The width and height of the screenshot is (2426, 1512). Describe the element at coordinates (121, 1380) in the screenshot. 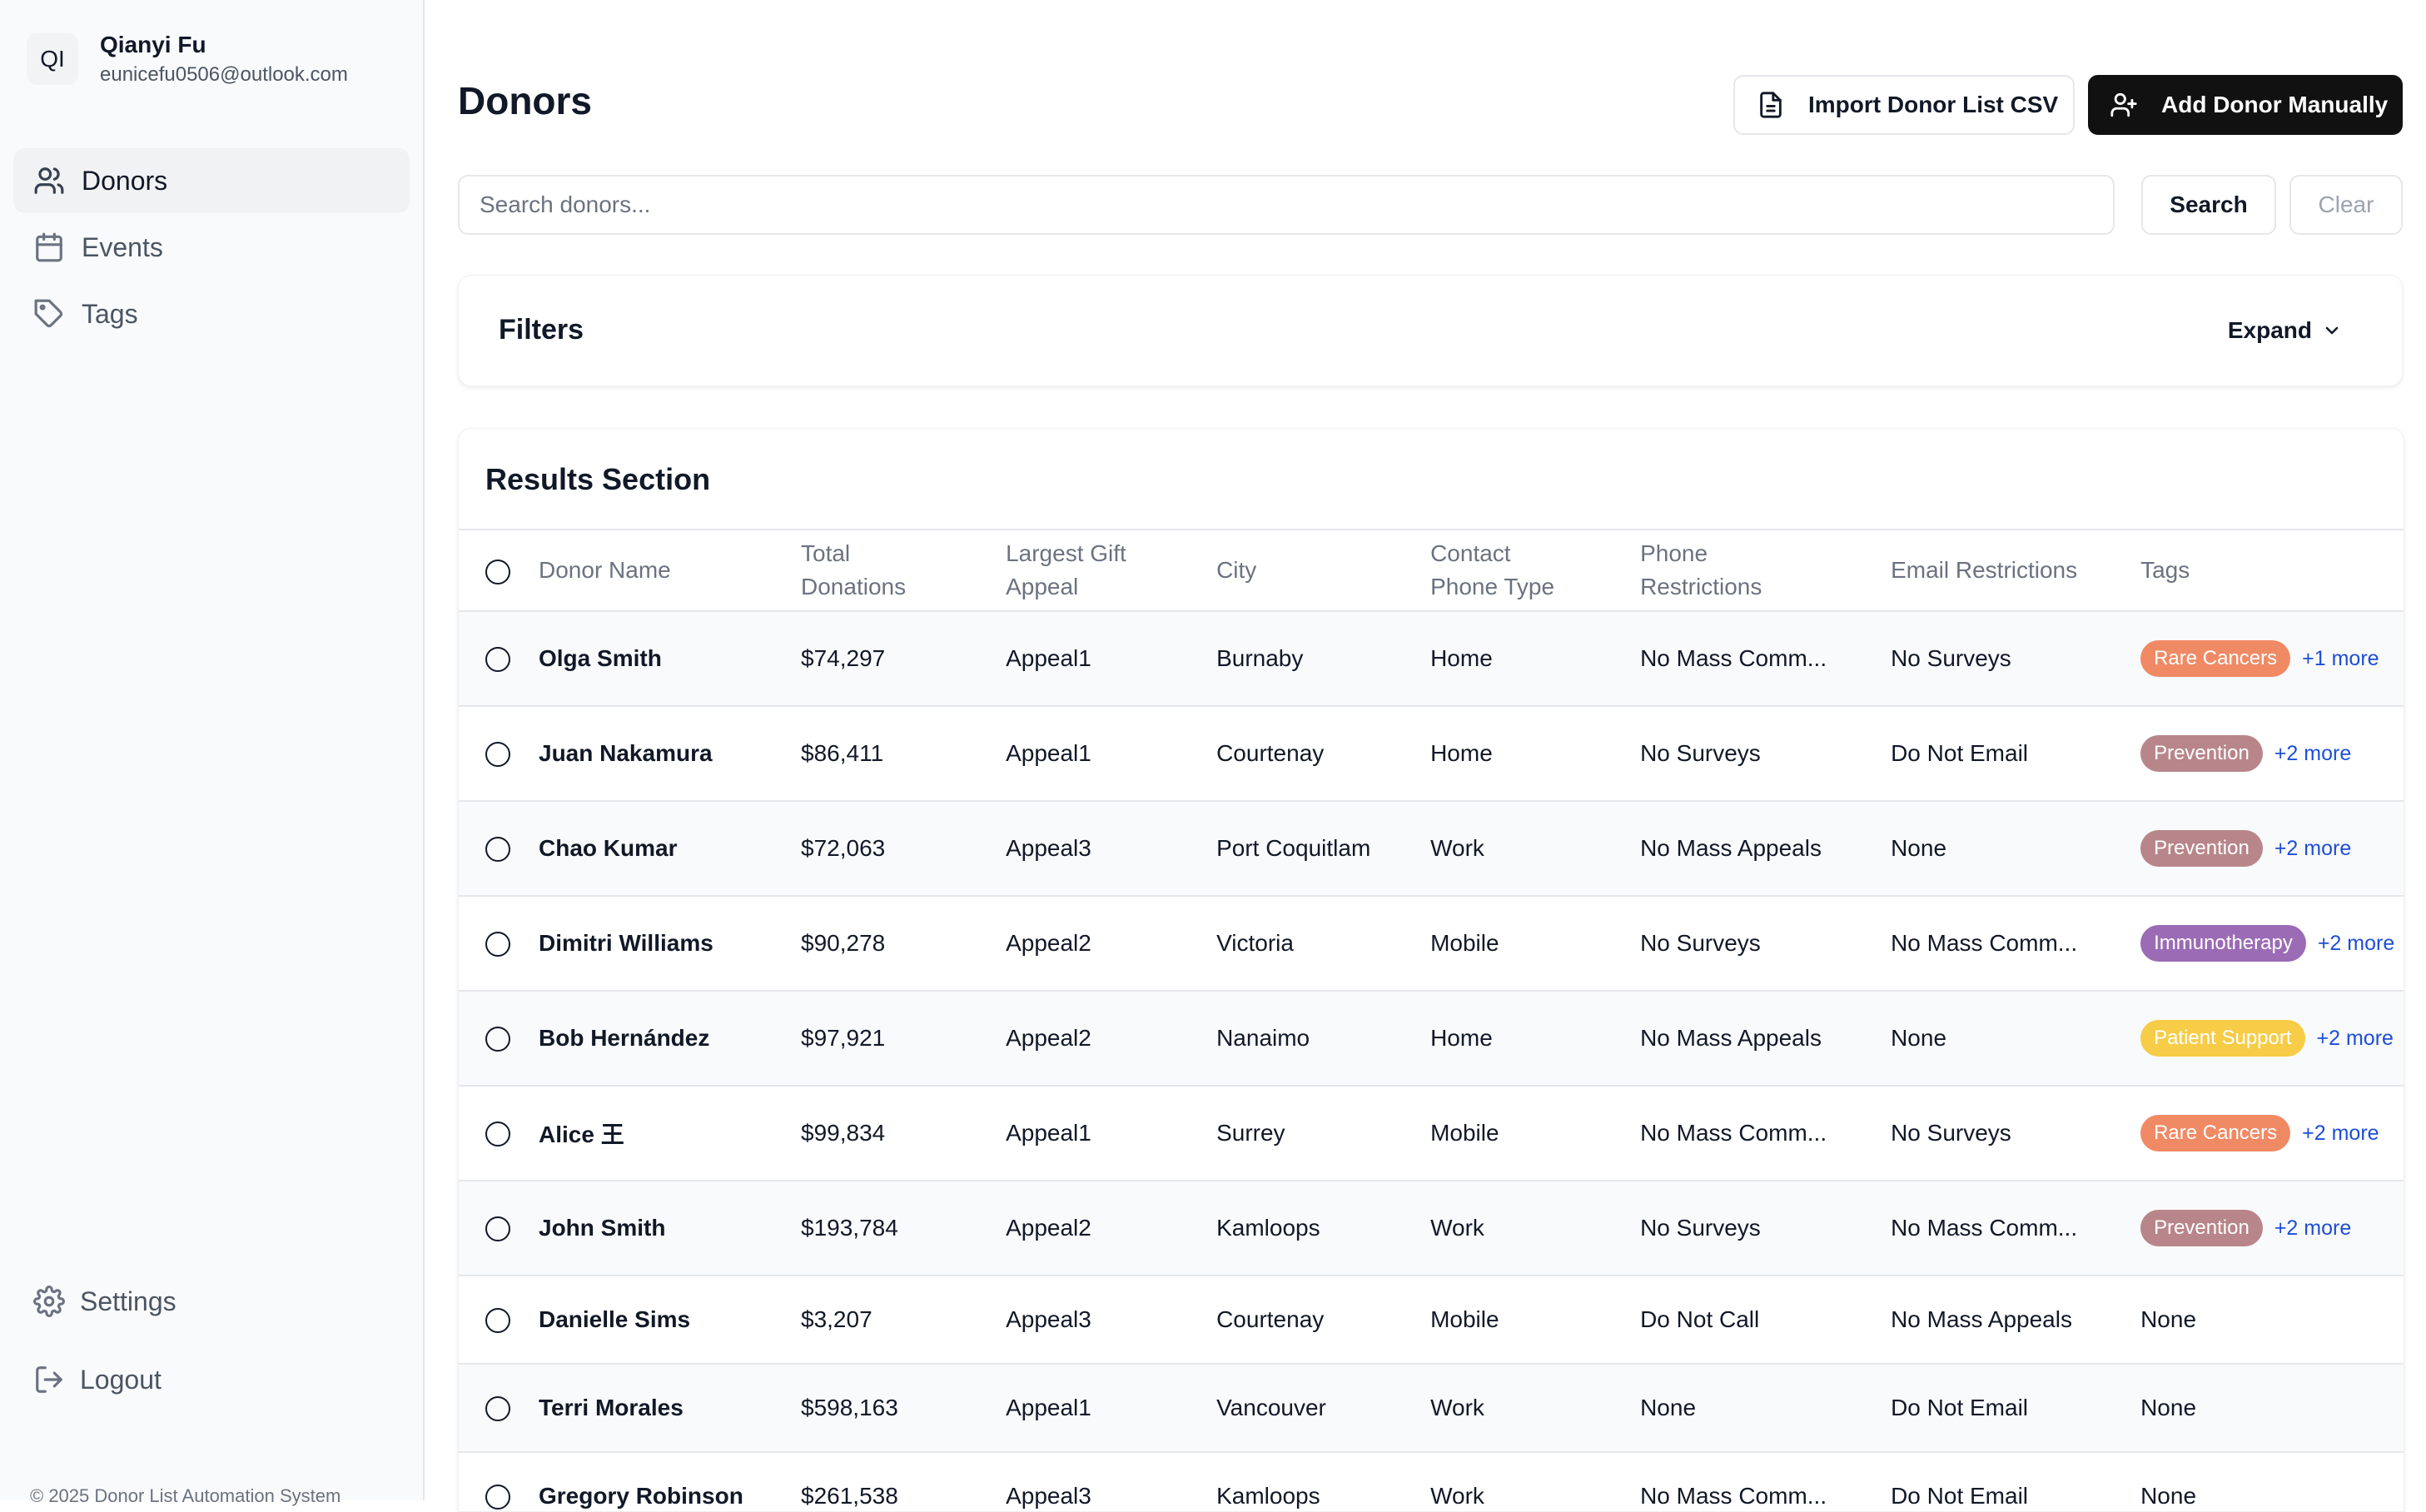

I see `logout-label: Logout` at that location.